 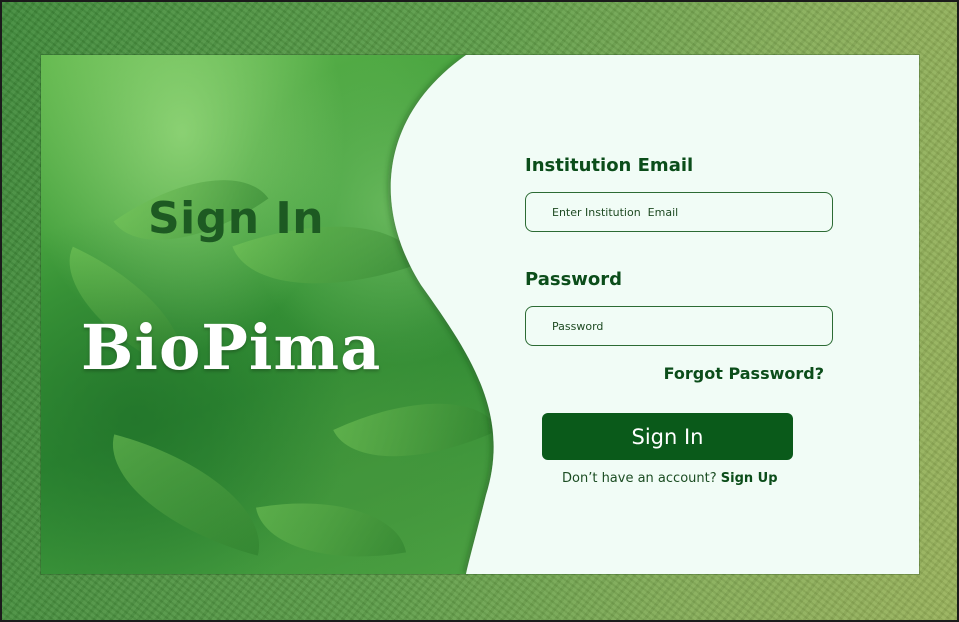 I want to click on password-label: Password, so click(x=574, y=279).